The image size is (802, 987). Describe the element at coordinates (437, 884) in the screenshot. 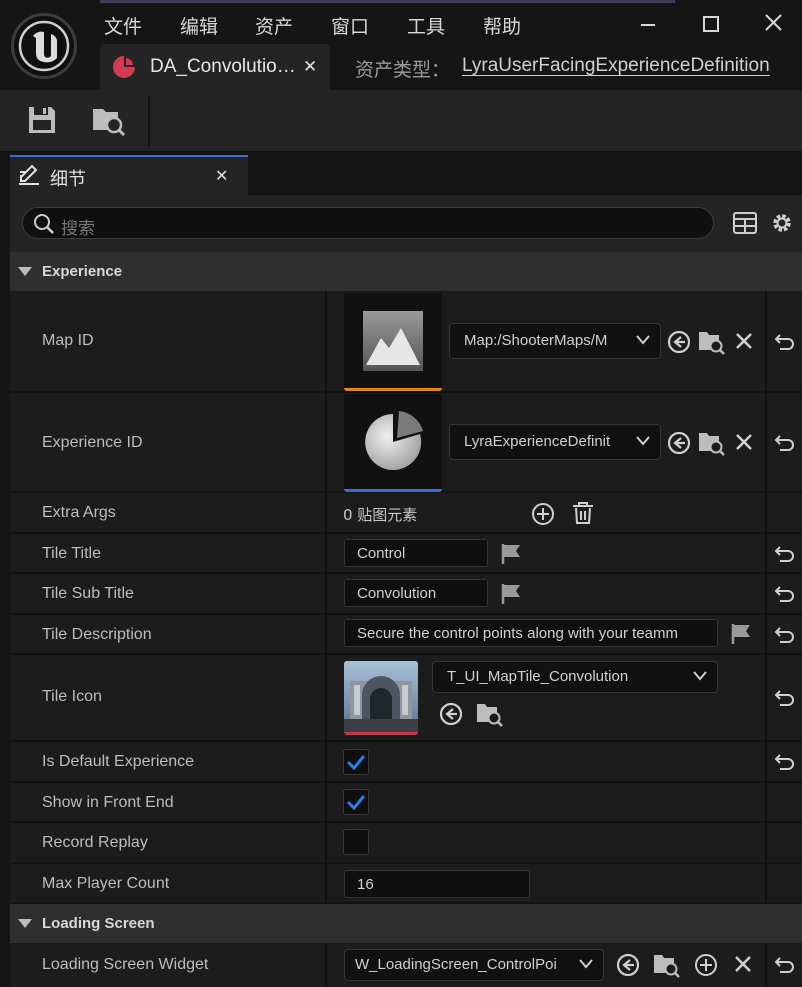

I see `max-player-count-input: 16` at that location.